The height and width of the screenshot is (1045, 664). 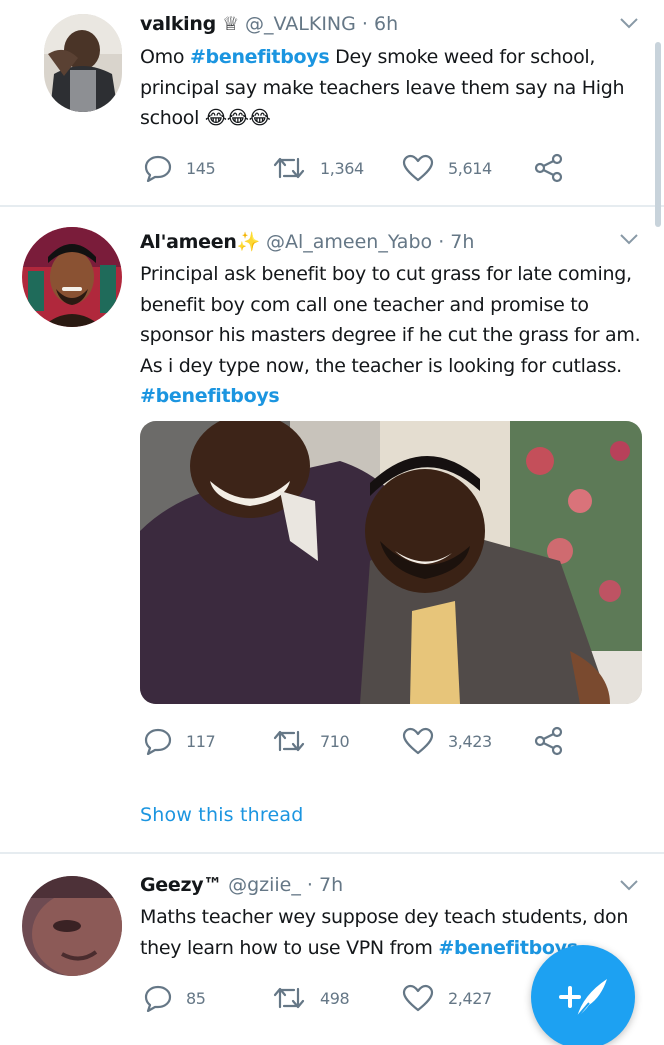 What do you see at coordinates (165, 57) in the screenshot?
I see `tweet-text-part: Omo` at bounding box center [165, 57].